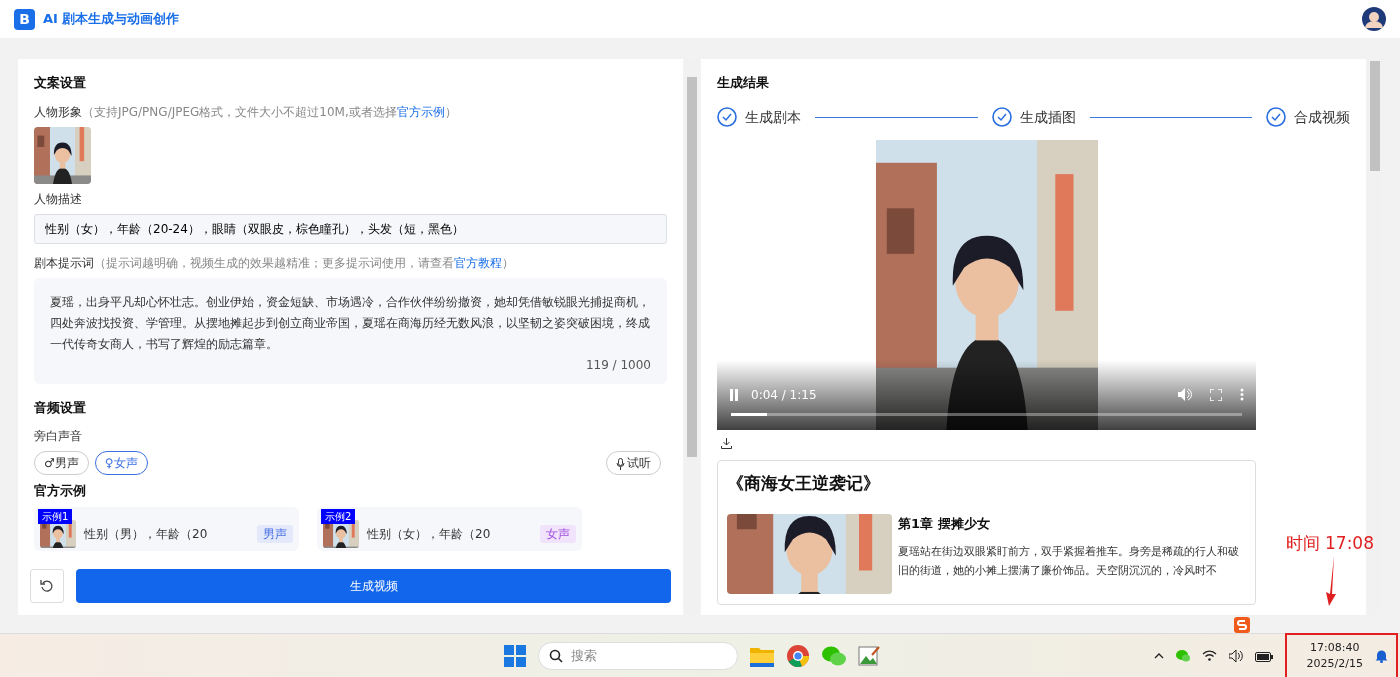 Image resolution: width=1400 pixels, height=677 pixels. Describe the element at coordinates (350, 228) in the screenshot. I see `description-field: 性别（女），年龄（20-24），眼睛（双眼皮，棕色瞳孔），头发（短，黑色）` at that location.